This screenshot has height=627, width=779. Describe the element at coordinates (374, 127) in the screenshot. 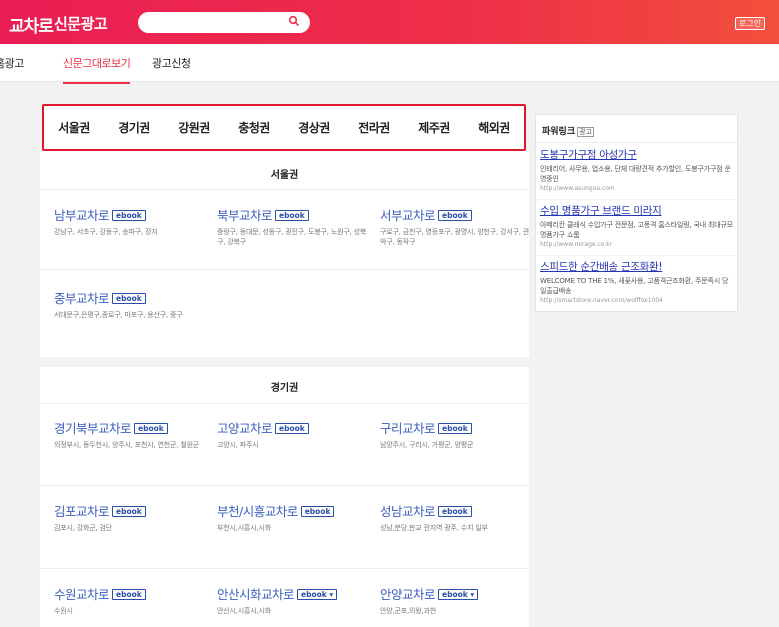

I see `tab-jeolla: 전라권` at that location.